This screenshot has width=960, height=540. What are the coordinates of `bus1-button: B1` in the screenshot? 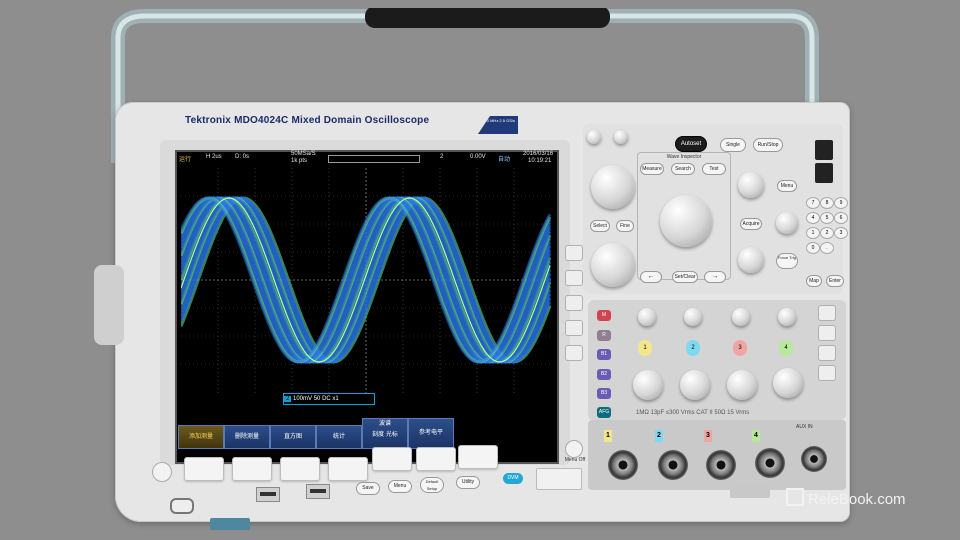 It's located at (604, 354).